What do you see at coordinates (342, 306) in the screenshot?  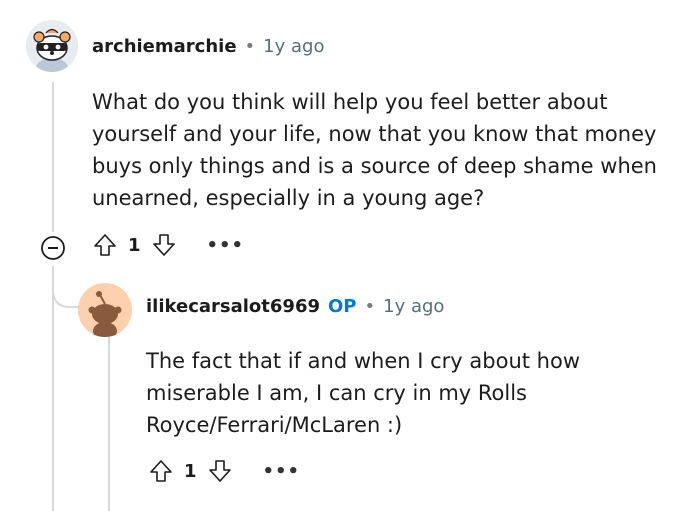 I see `op-badge: OP` at bounding box center [342, 306].